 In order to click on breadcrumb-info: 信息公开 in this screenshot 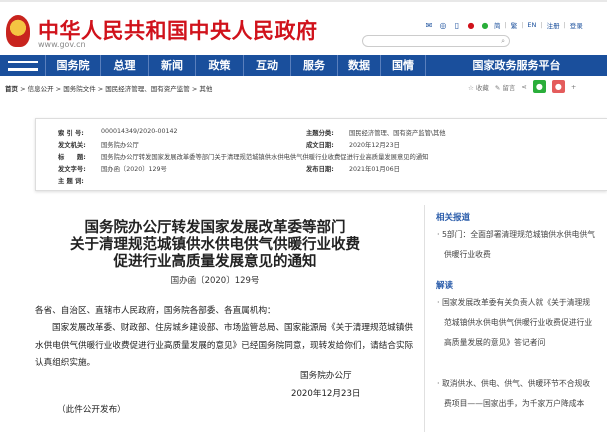, I will do `click(41, 89)`.